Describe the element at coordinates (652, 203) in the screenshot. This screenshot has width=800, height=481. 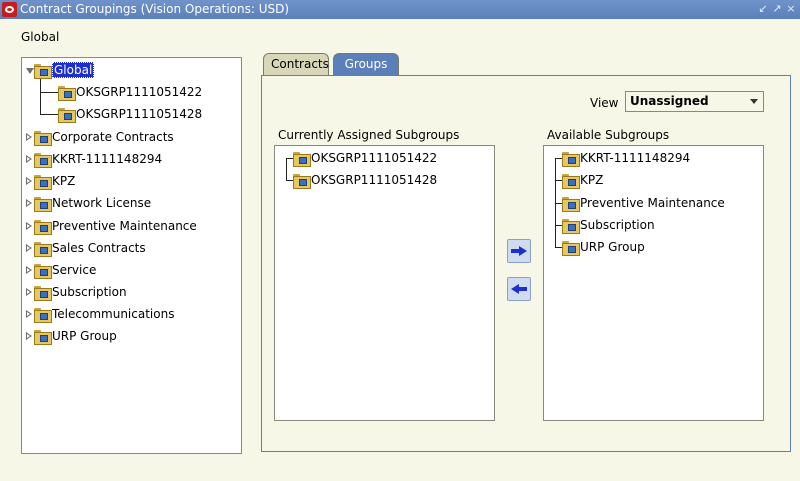
I see `list-item-label: Preventive Maintenance` at that location.